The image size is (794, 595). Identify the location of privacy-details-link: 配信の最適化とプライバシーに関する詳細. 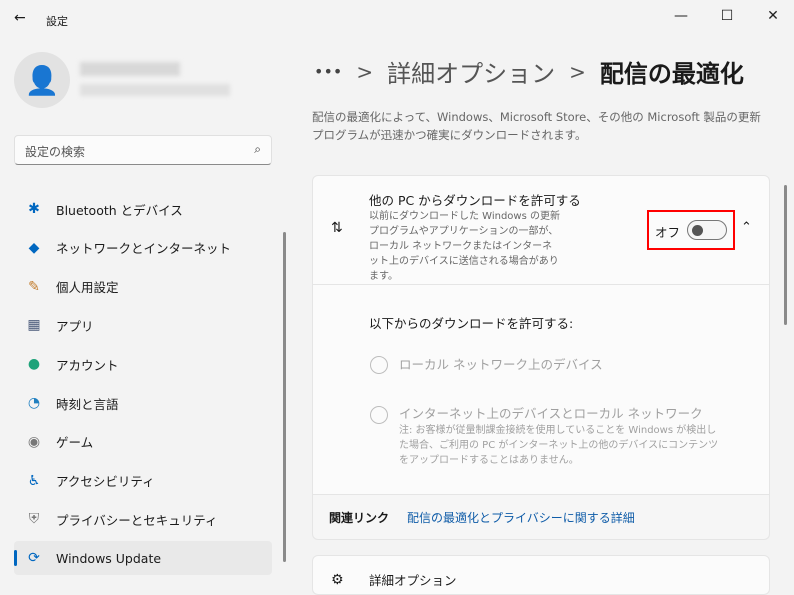
(521, 517).